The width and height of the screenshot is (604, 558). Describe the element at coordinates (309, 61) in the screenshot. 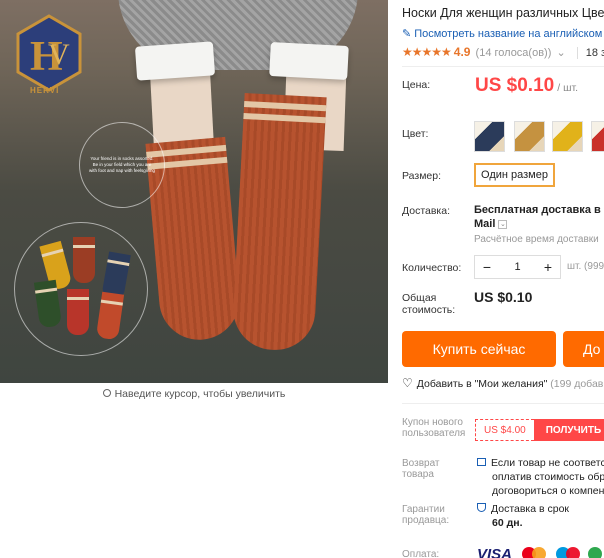

I see `cuff-right` at that location.